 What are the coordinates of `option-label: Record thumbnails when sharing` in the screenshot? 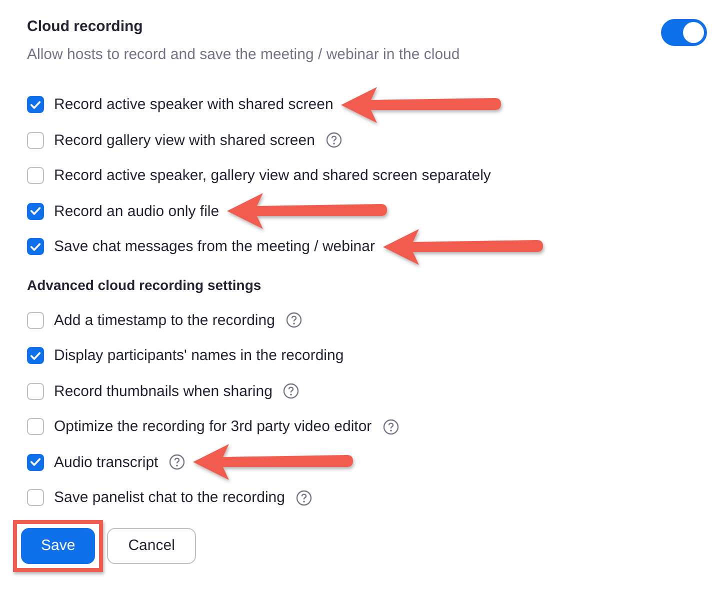 It's located at (163, 391).